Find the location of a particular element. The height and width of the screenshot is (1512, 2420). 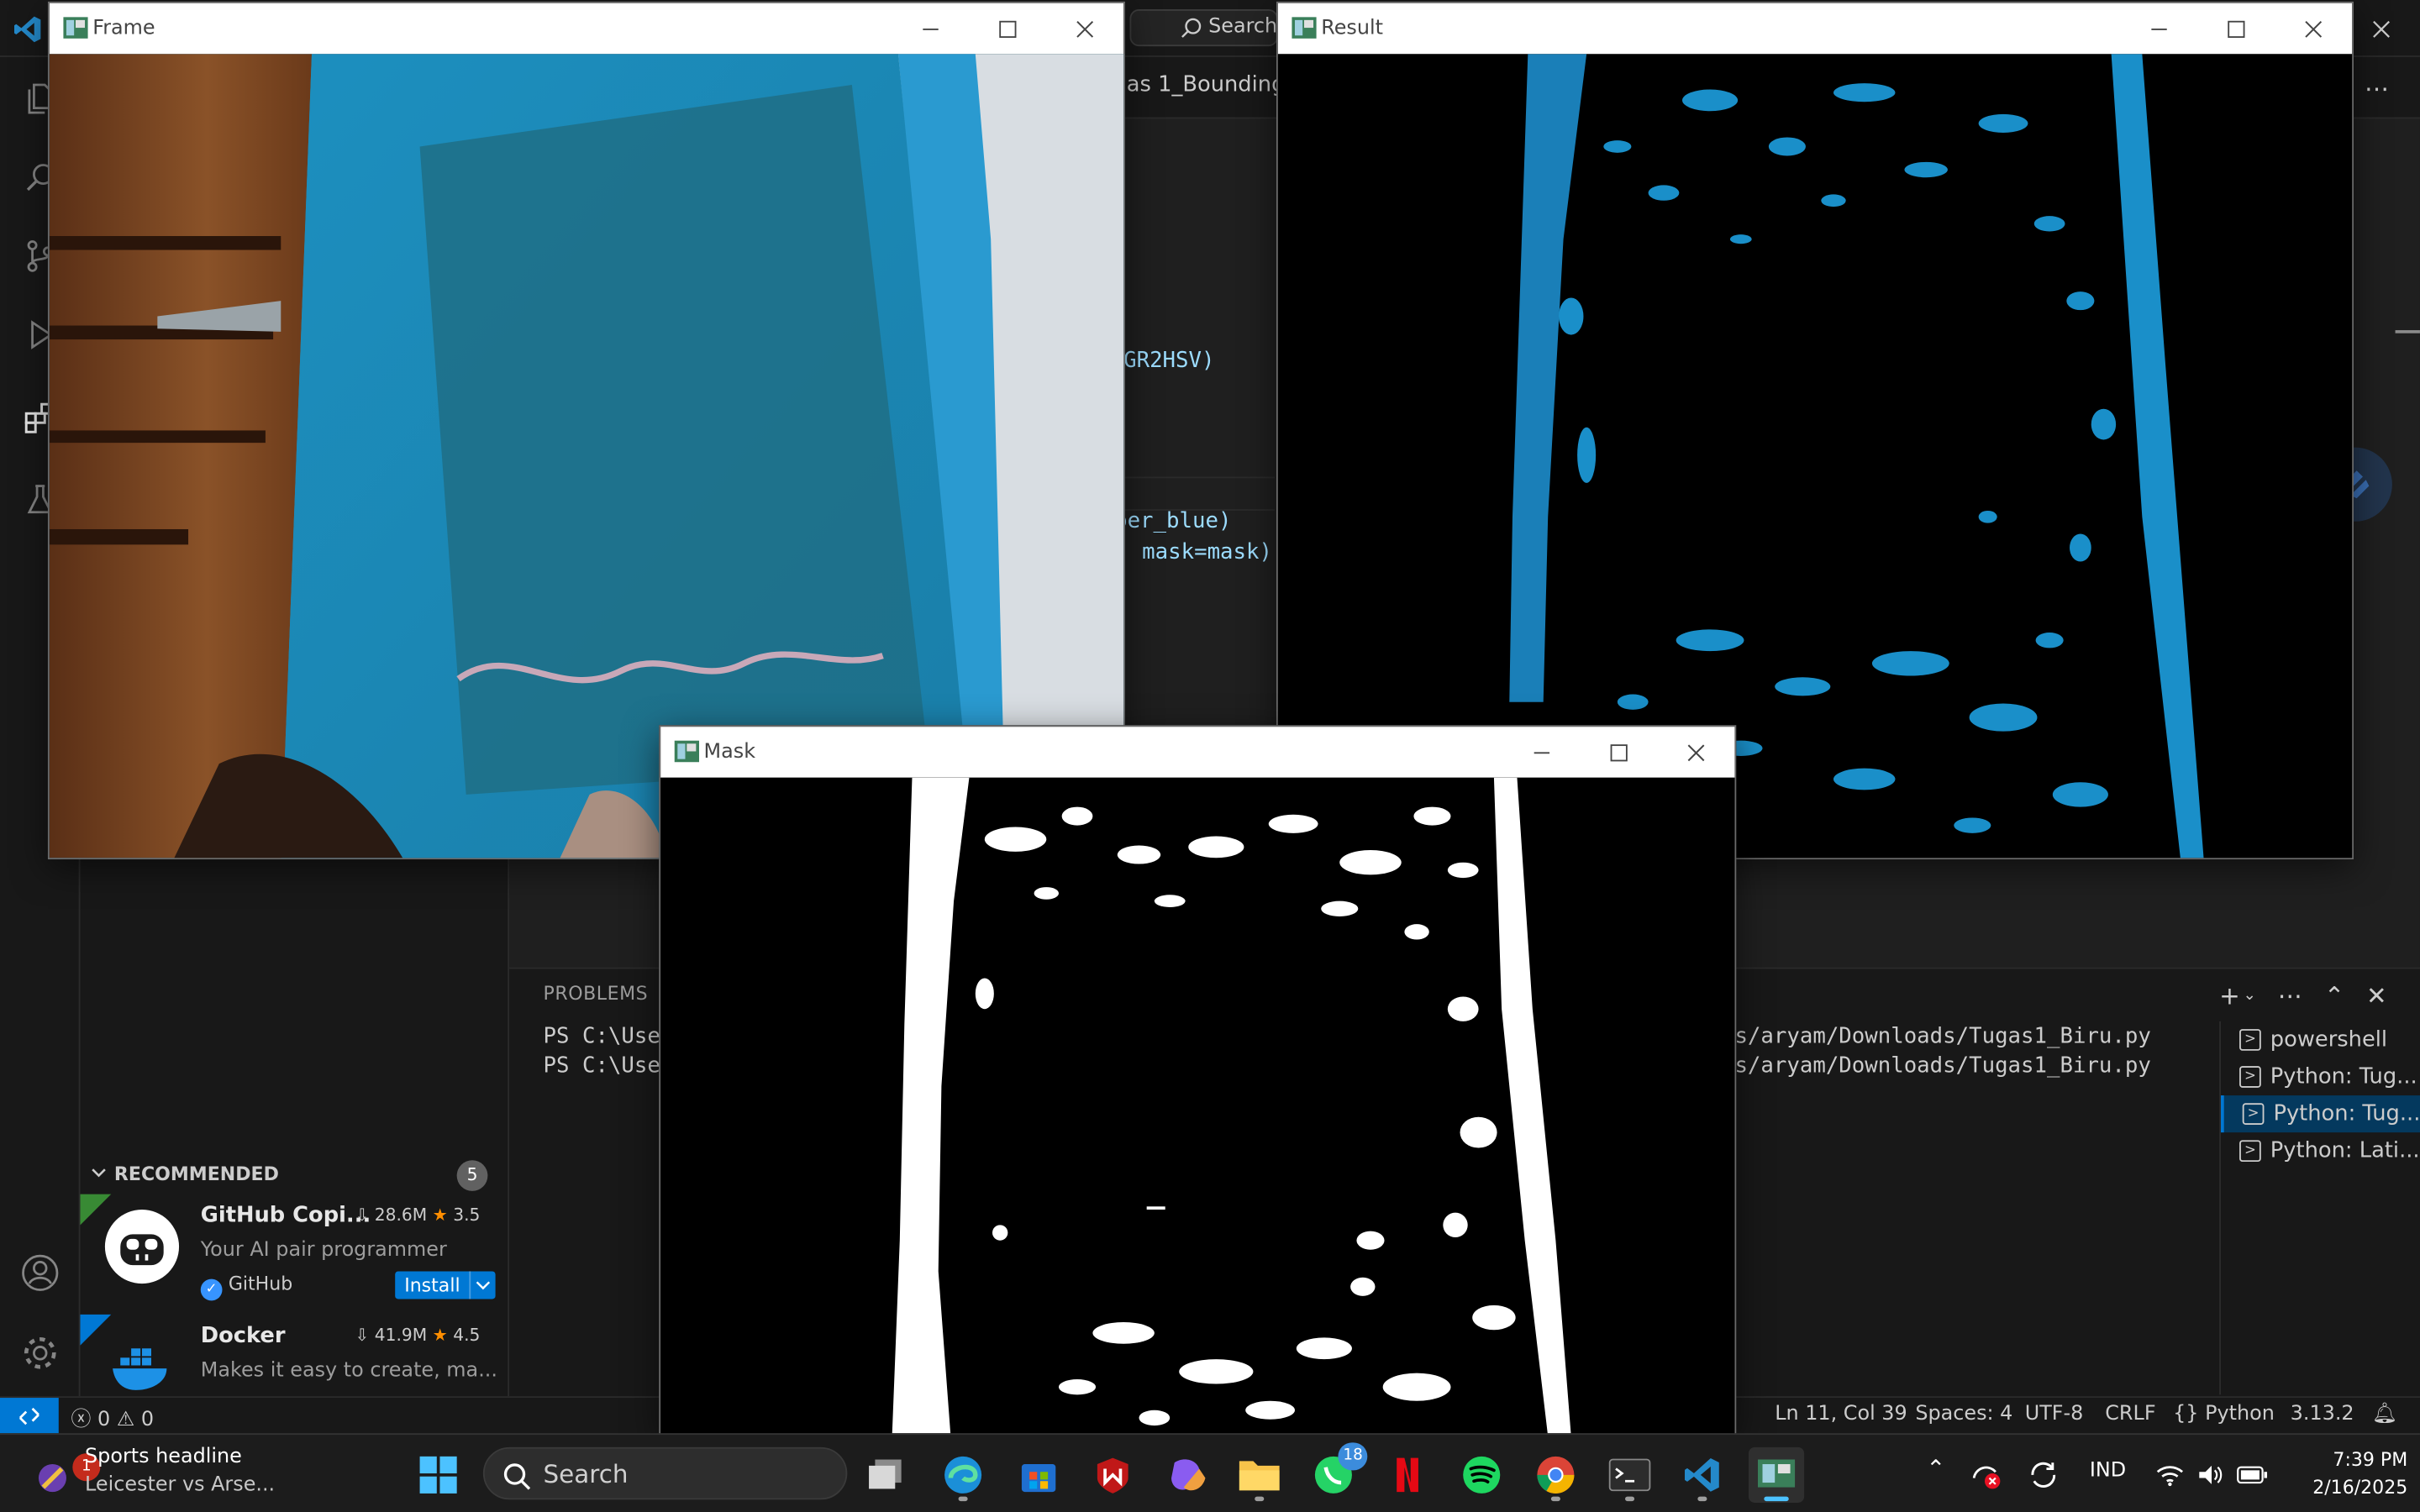

extension-publisher: ✓ GitHub is located at coordinates (247, 1287).